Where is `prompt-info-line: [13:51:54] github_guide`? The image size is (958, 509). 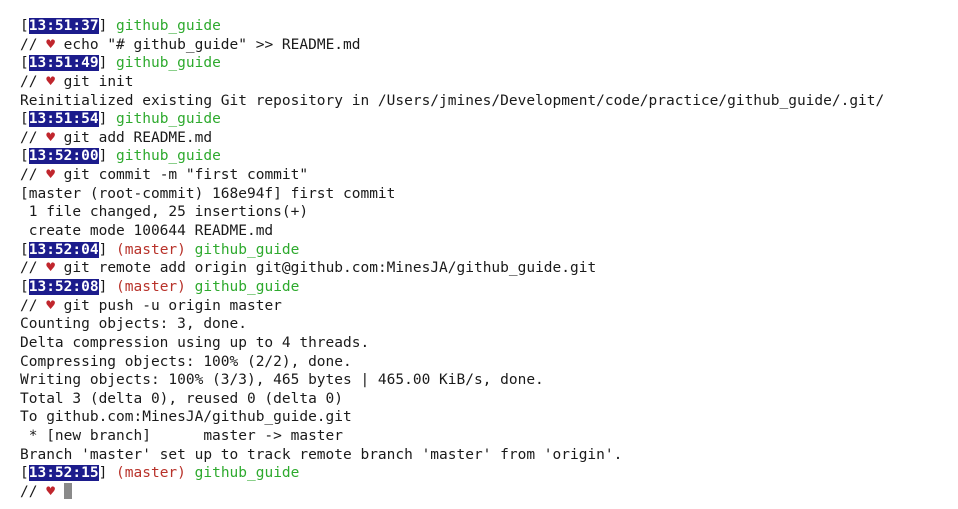
prompt-info-line: [13:51:54] github_guide is located at coordinates (120, 119).